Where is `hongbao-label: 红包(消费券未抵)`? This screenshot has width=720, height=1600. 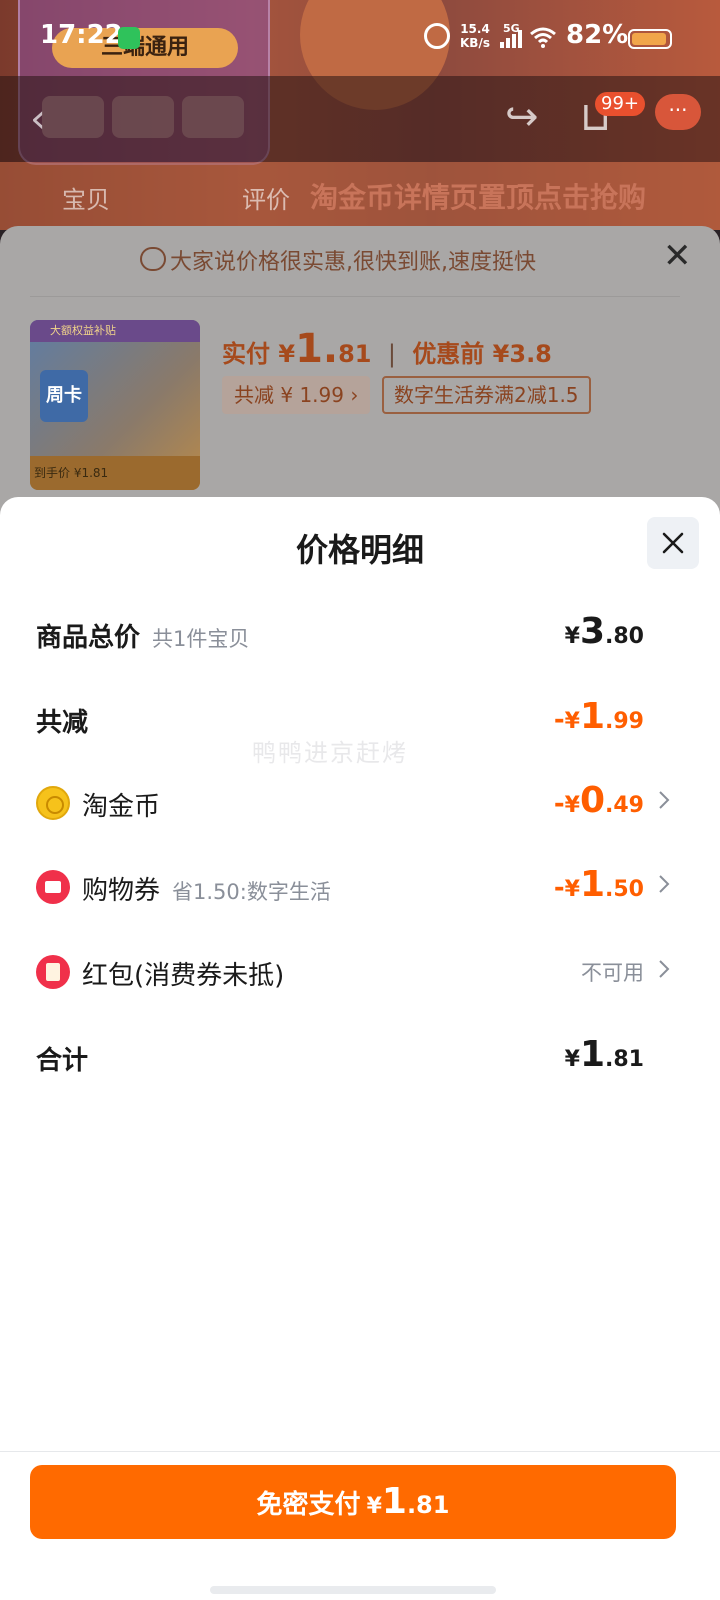
hongbao-label: 红包(消费券未抵) is located at coordinates (183, 976).